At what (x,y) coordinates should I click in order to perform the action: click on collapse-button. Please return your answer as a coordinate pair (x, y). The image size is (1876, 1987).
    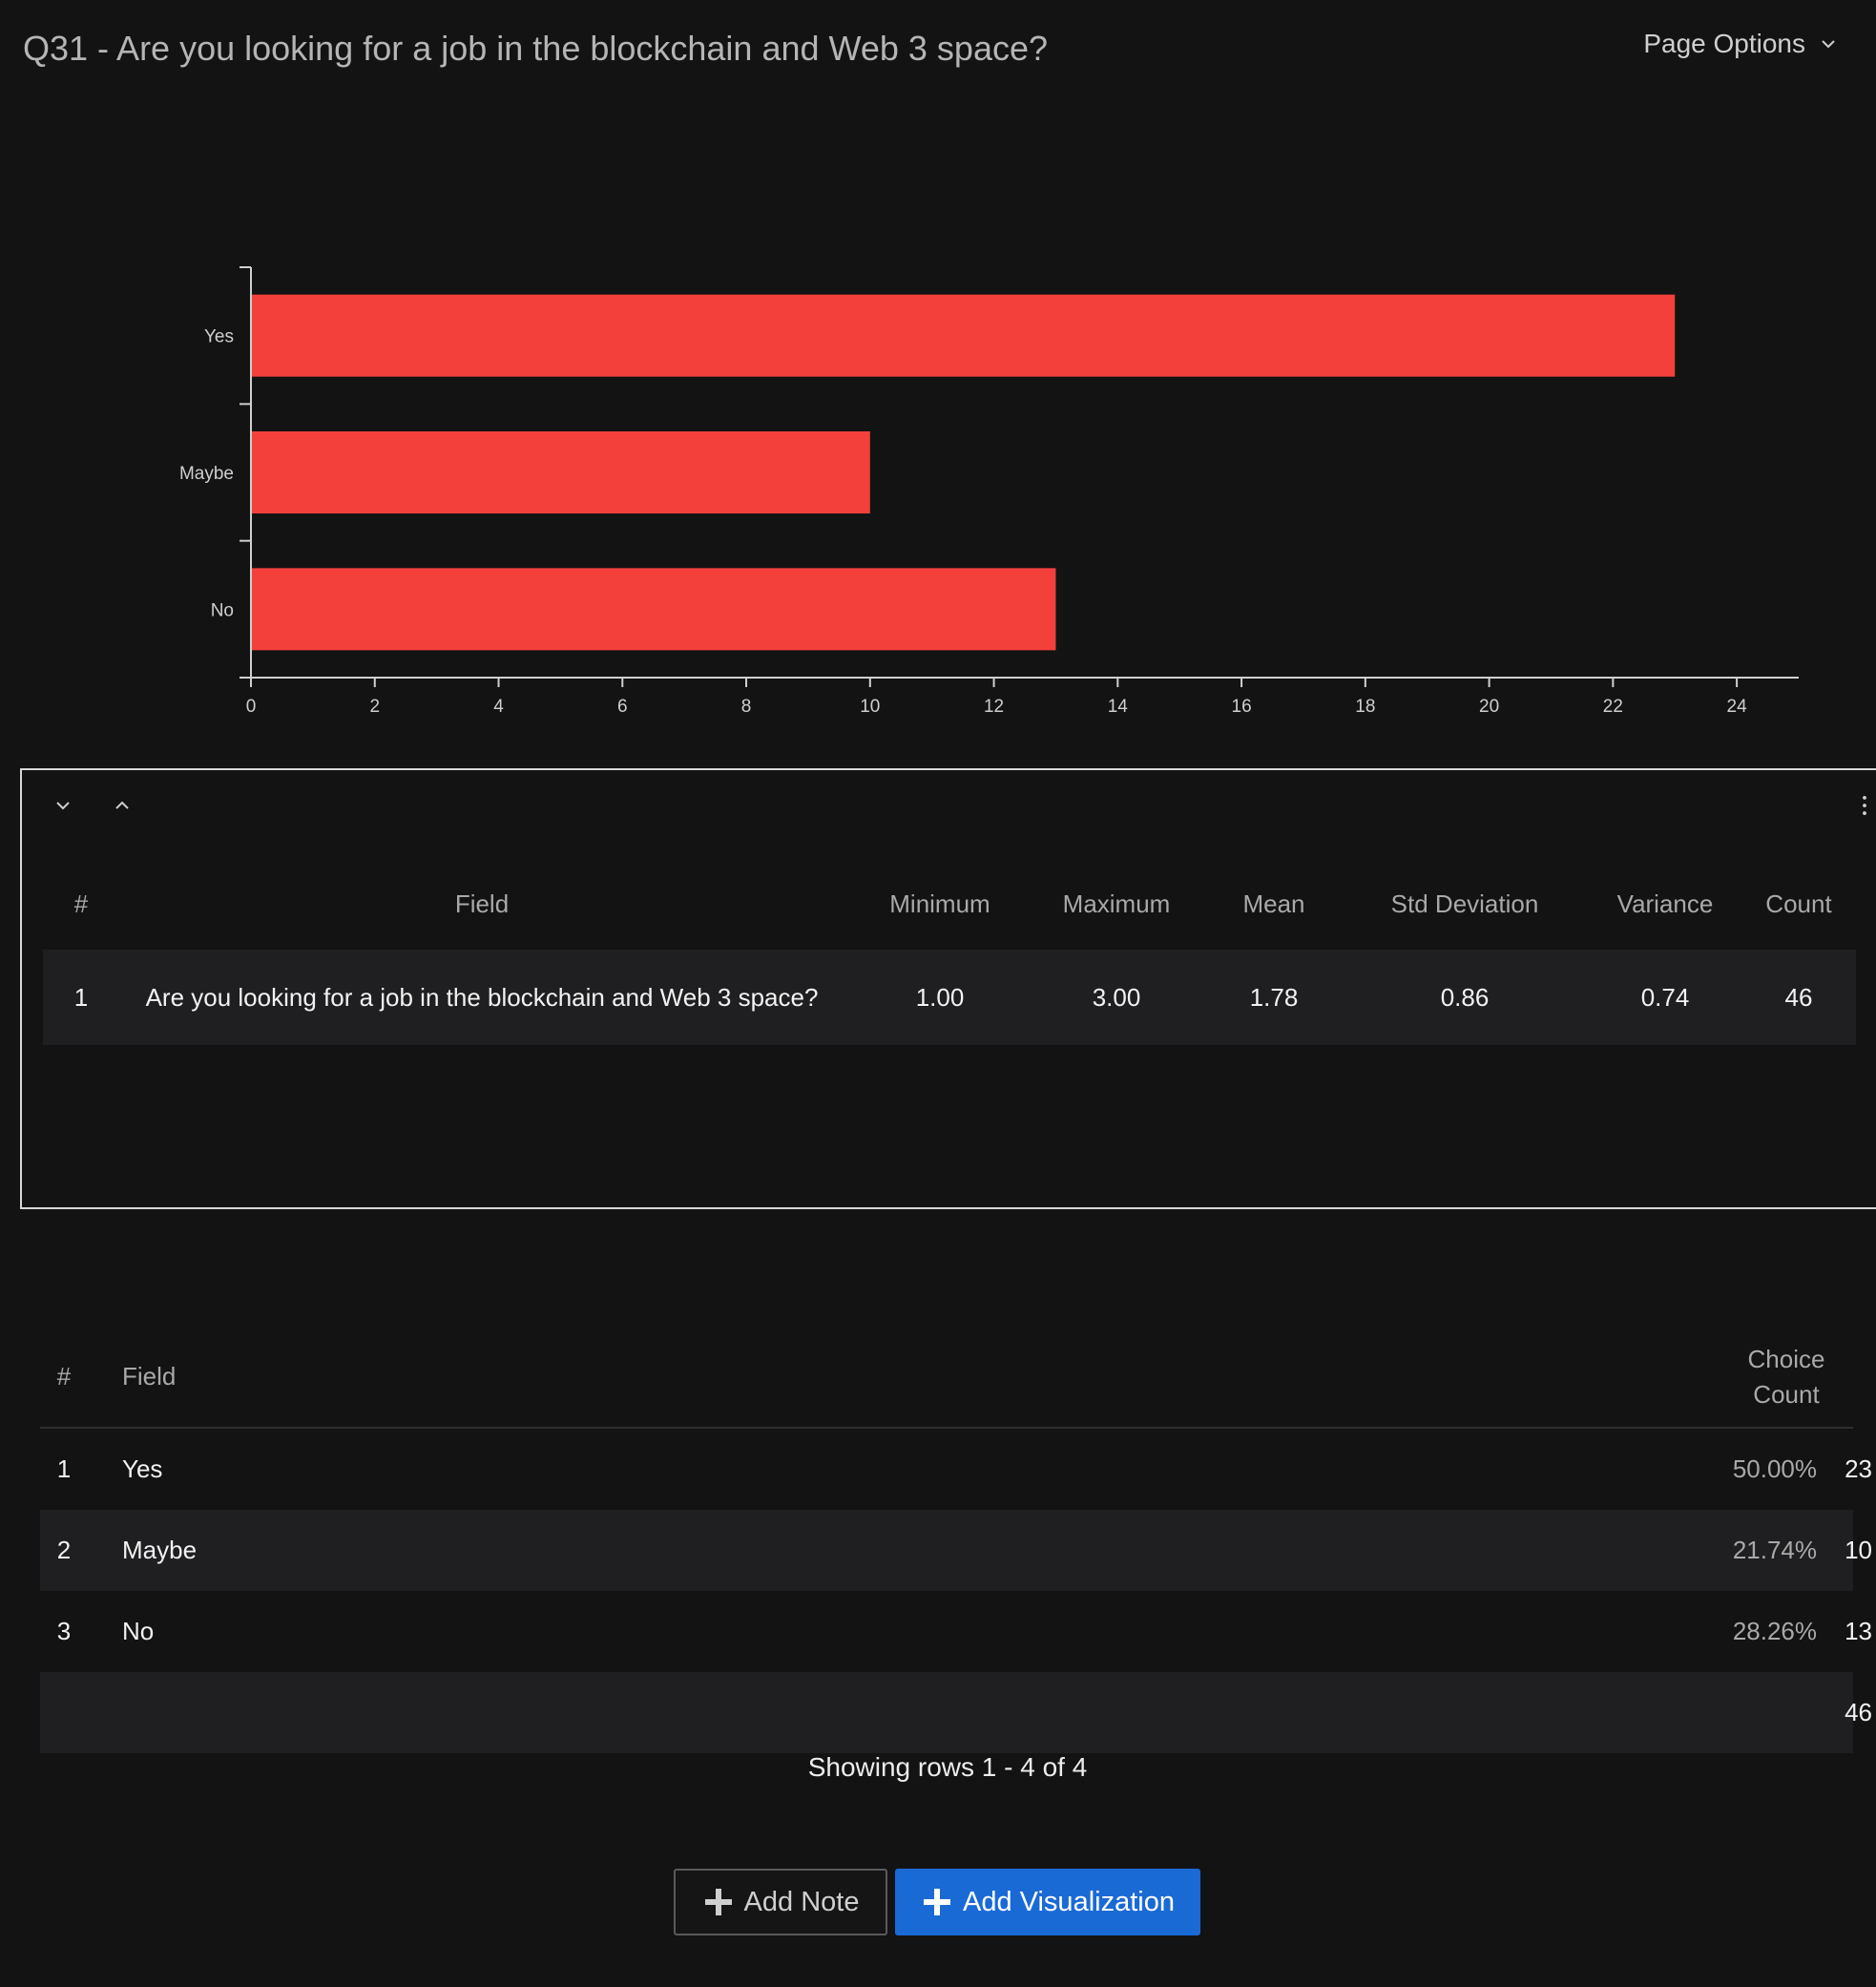
    Looking at the image, I should click on (63, 805).